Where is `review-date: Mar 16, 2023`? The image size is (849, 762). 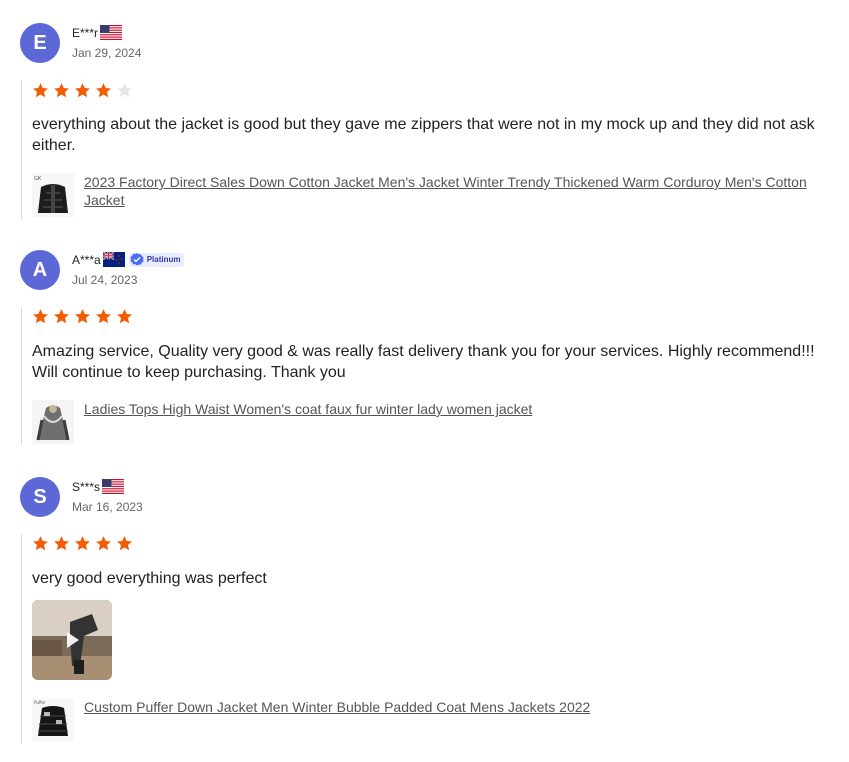
review-date: Mar 16, 2023 is located at coordinates (107, 507).